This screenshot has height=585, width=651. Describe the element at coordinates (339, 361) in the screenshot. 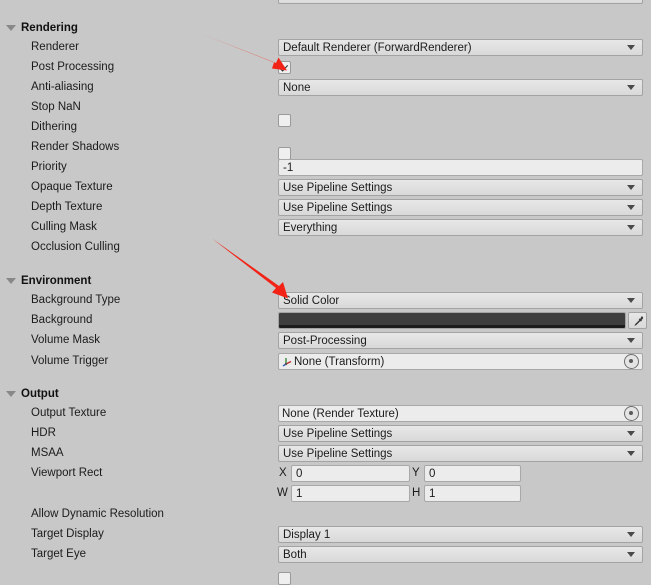

I see `volume-trigger-value: None (Transform)` at that location.